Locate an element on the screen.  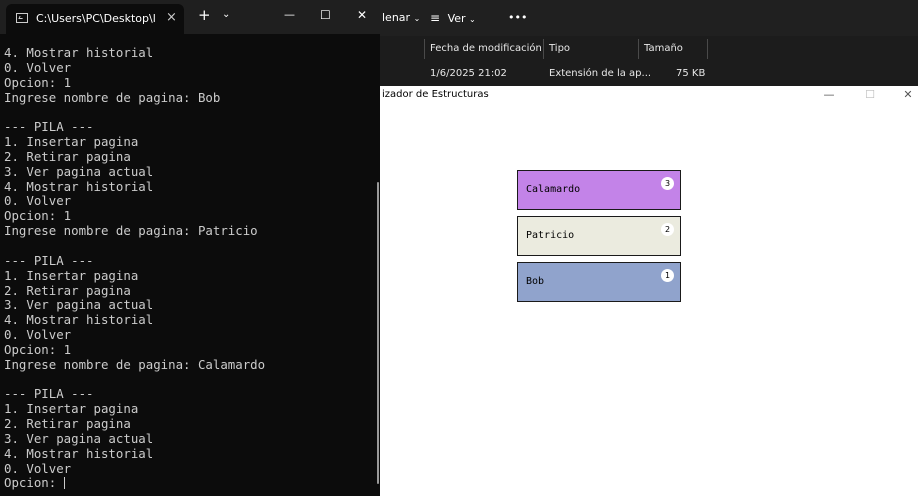
stack-node-label: Bob is located at coordinates (535, 281).